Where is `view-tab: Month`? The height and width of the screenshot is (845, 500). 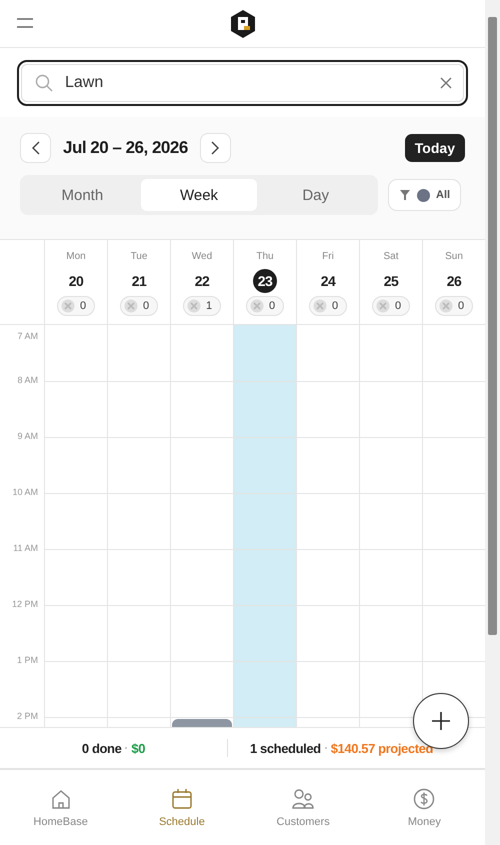 view-tab: Month is located at coordinates (82, 195).